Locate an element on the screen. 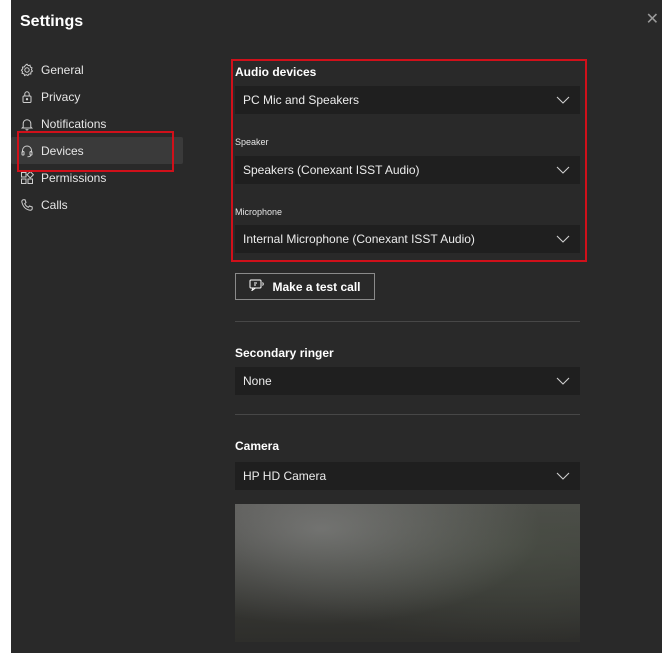  sidebar-item-calls: Calls is located at coordinates (97, 204).